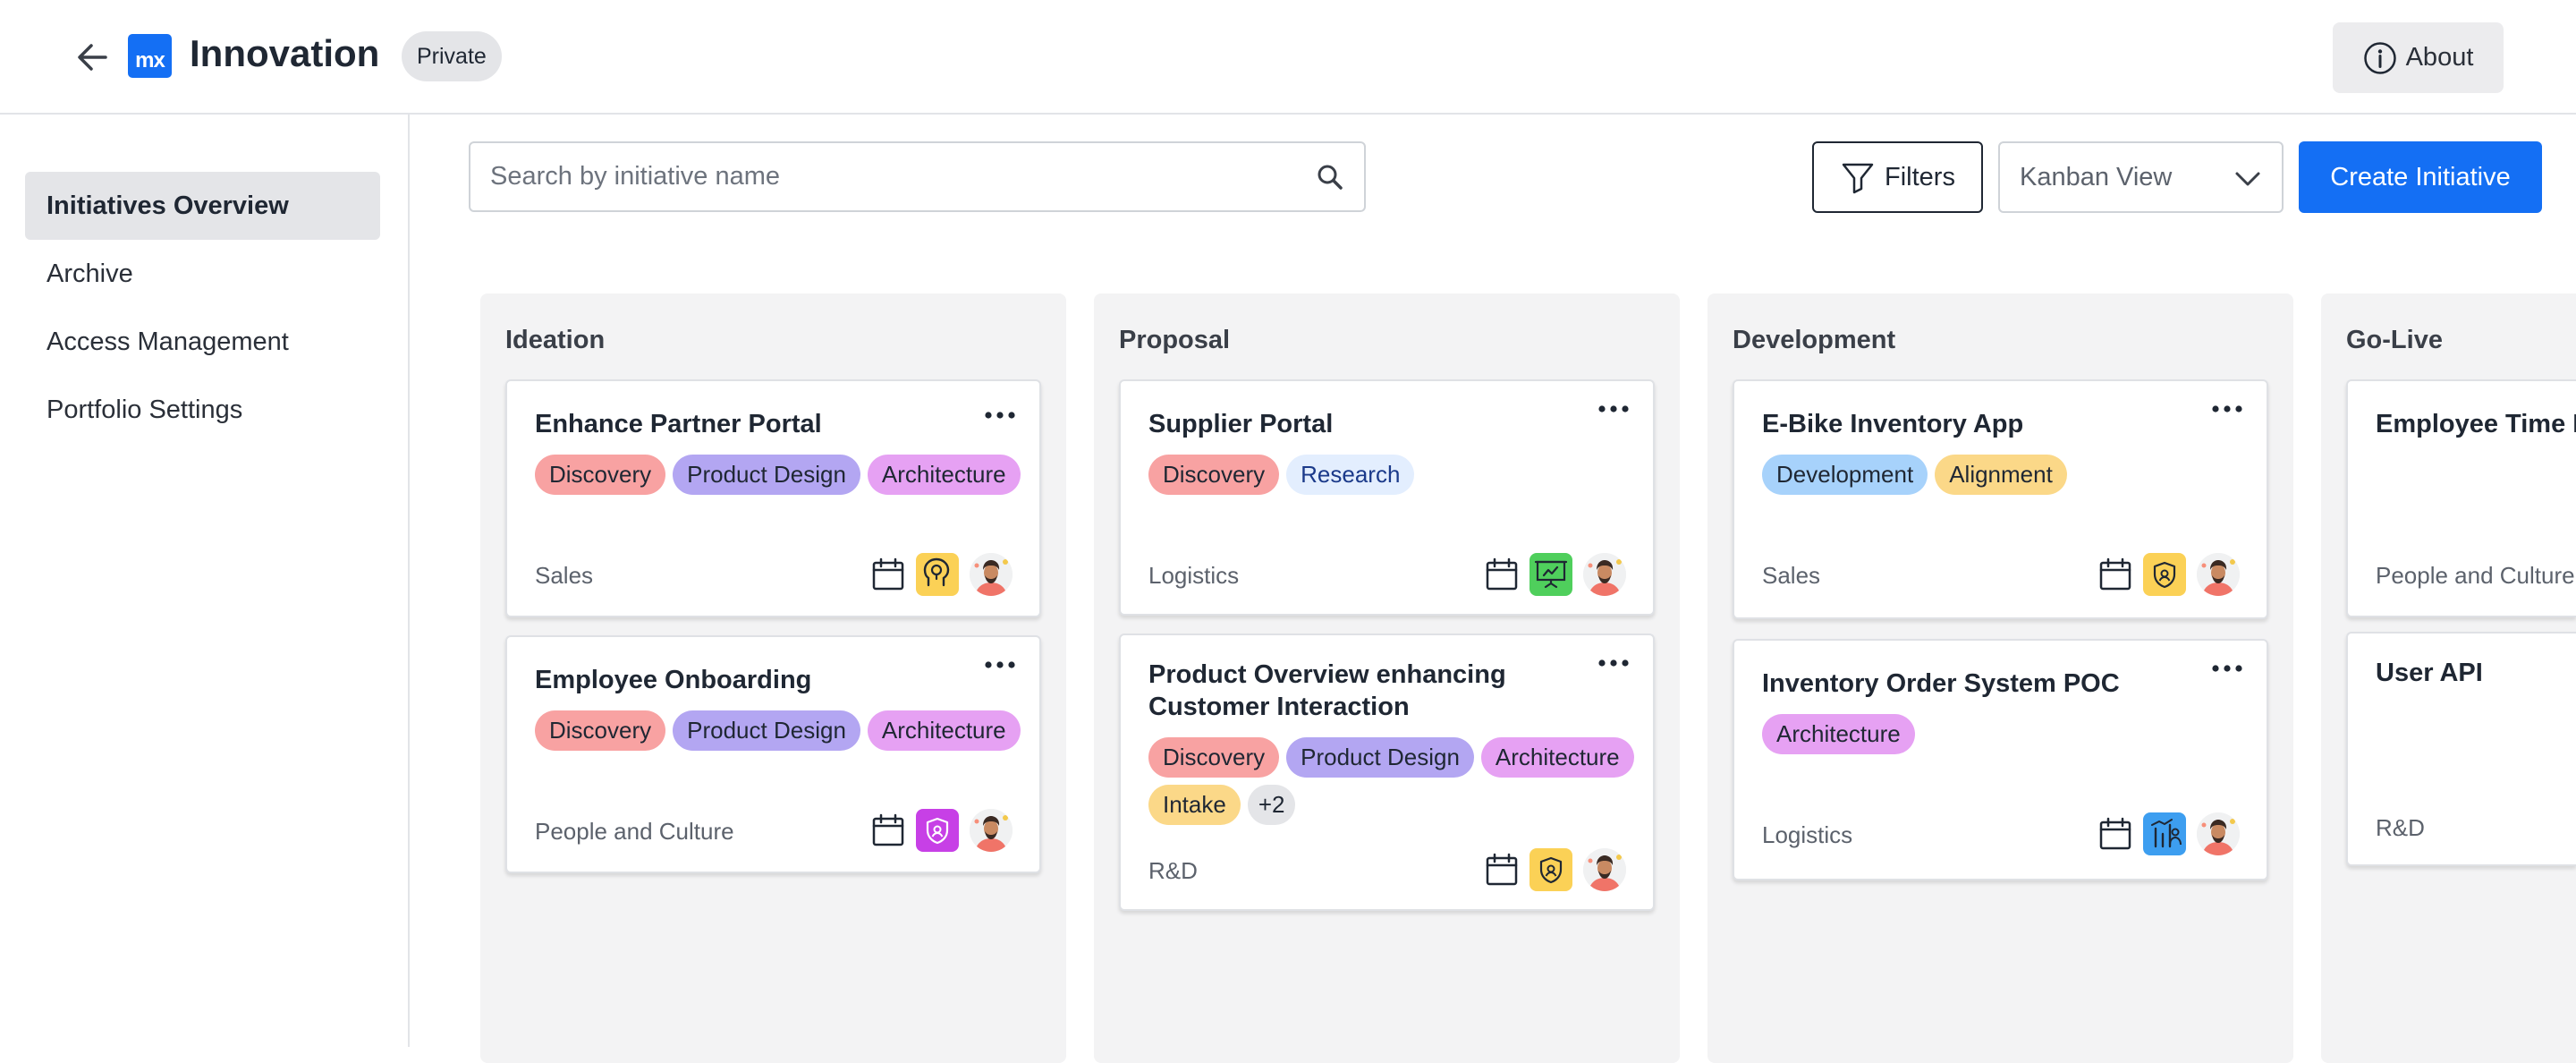 The height and width of the screenshot is (1063, 2576). Describe the element at coordinates (2394, 340) in the screenshot. I see `column-title: Go-Live` at that location.